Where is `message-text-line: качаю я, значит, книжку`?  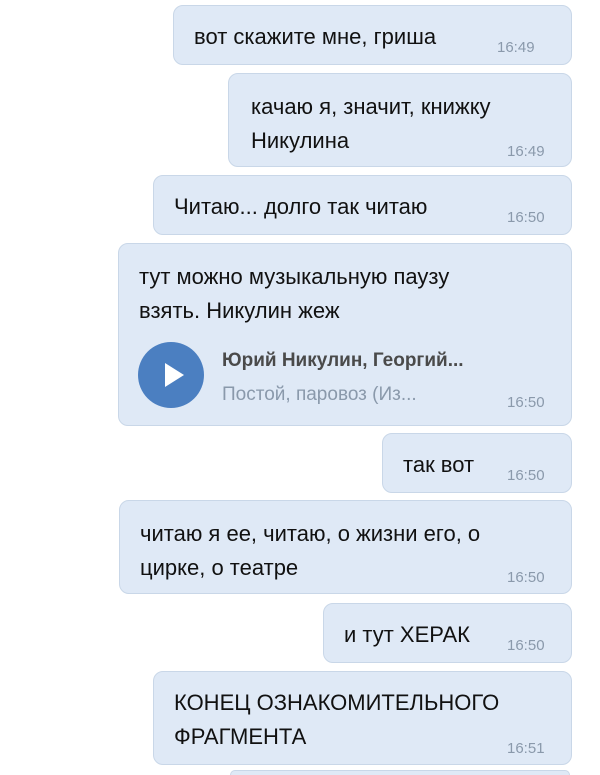 message-text-line: качаю я, значит, книжку is located at coordinates (371, 106).